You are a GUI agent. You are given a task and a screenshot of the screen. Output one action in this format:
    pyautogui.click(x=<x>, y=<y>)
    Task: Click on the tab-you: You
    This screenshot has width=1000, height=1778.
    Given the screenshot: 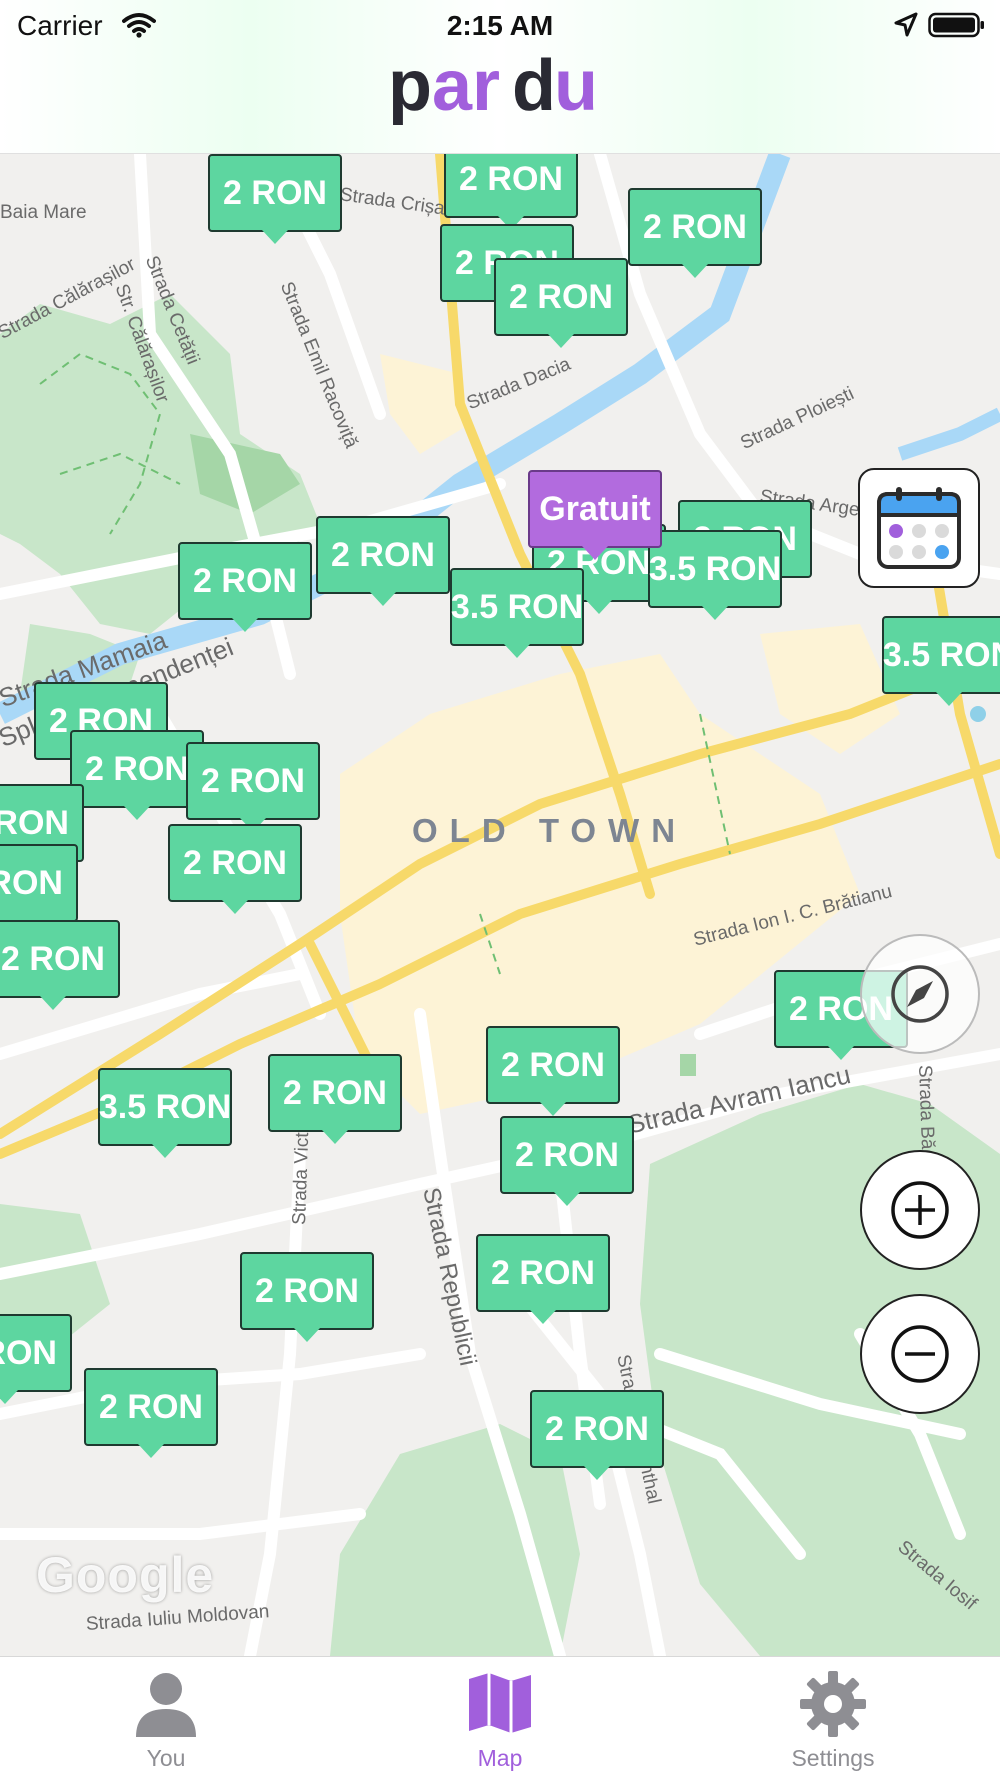 What is the action you would take?
    pyautogui.click(x=166, y=1717)
    